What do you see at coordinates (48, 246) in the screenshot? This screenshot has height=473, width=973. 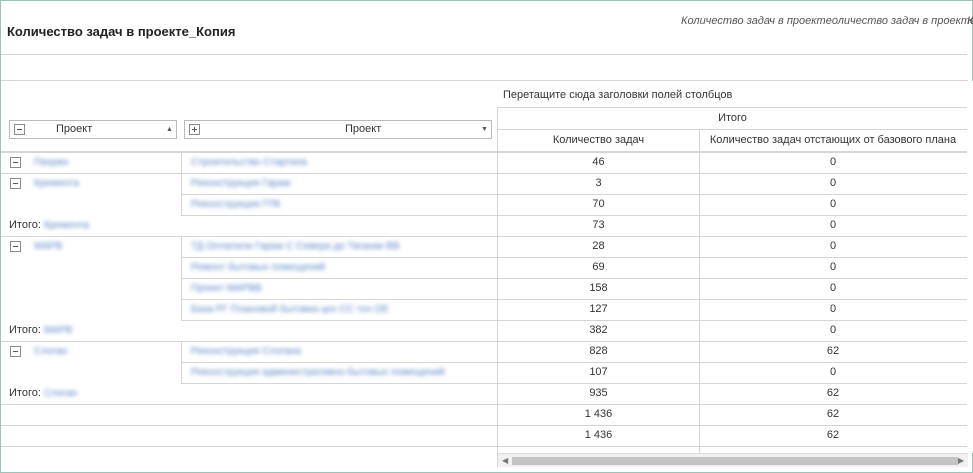 I see `group-cell: МАРВ` at bounding box center [48, 246].